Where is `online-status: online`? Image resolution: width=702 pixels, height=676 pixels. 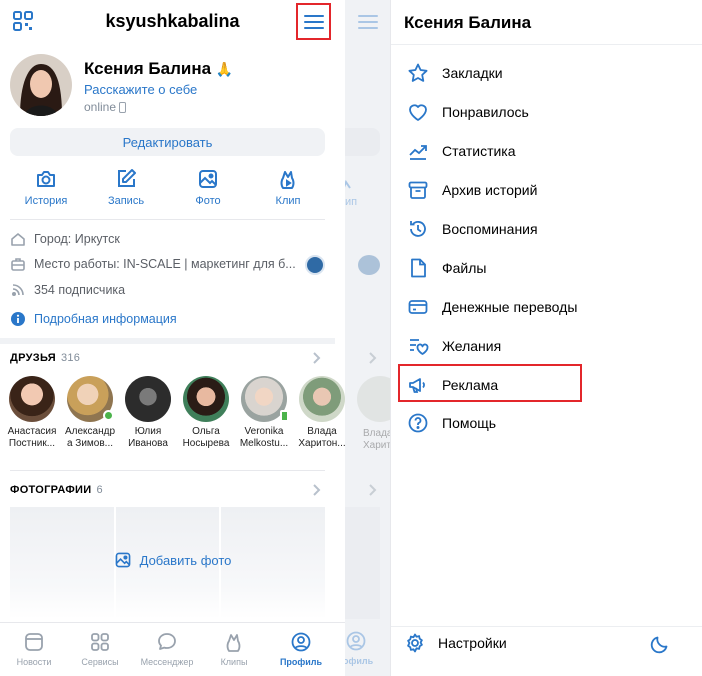 online-status: online is located at coordinates (105, 107).